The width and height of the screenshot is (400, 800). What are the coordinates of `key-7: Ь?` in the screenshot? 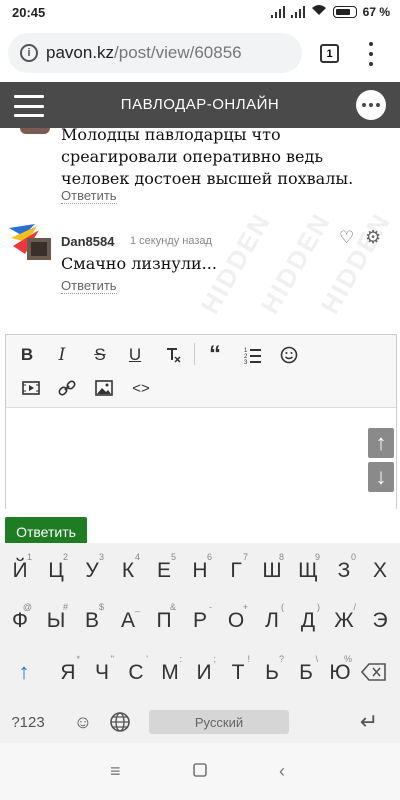 It's located at (272, 673).